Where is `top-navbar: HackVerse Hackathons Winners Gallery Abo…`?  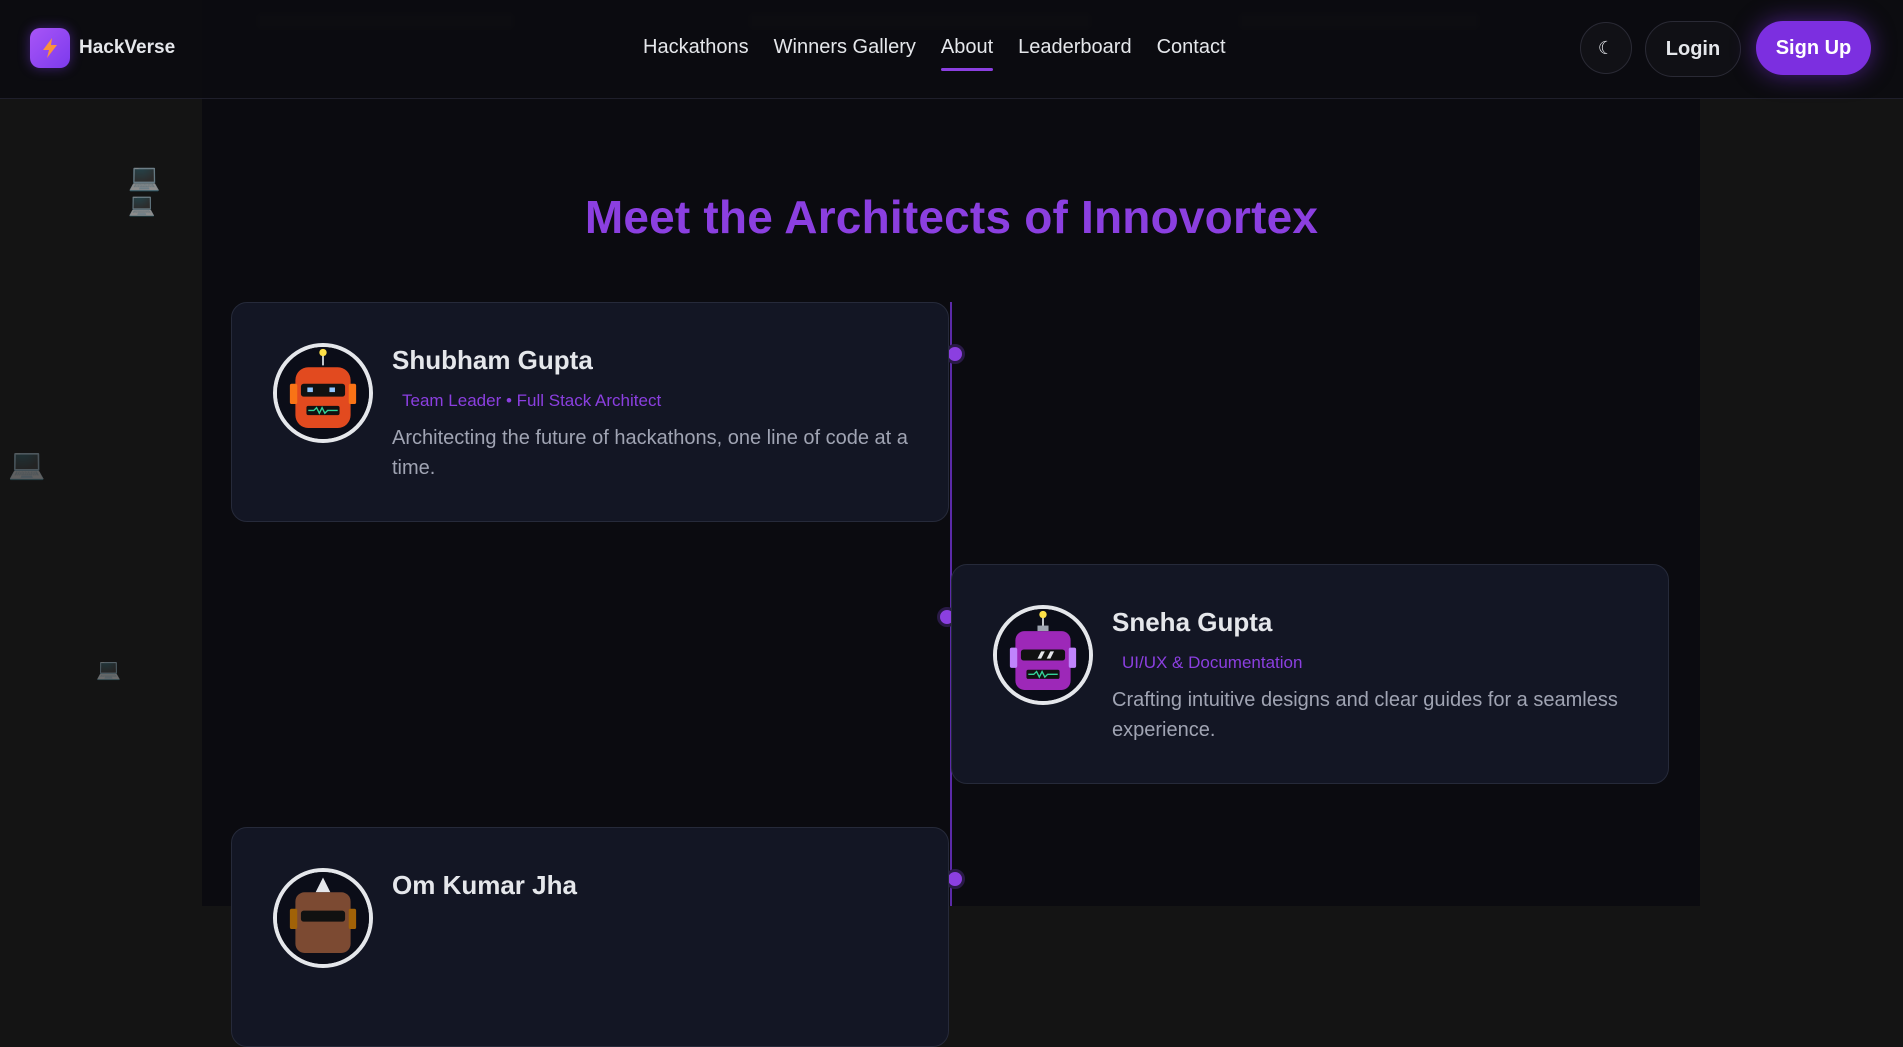 top-navbar: HackVerse Hackathons Winners Gallery Abo… is located at coordinates (951, 49).